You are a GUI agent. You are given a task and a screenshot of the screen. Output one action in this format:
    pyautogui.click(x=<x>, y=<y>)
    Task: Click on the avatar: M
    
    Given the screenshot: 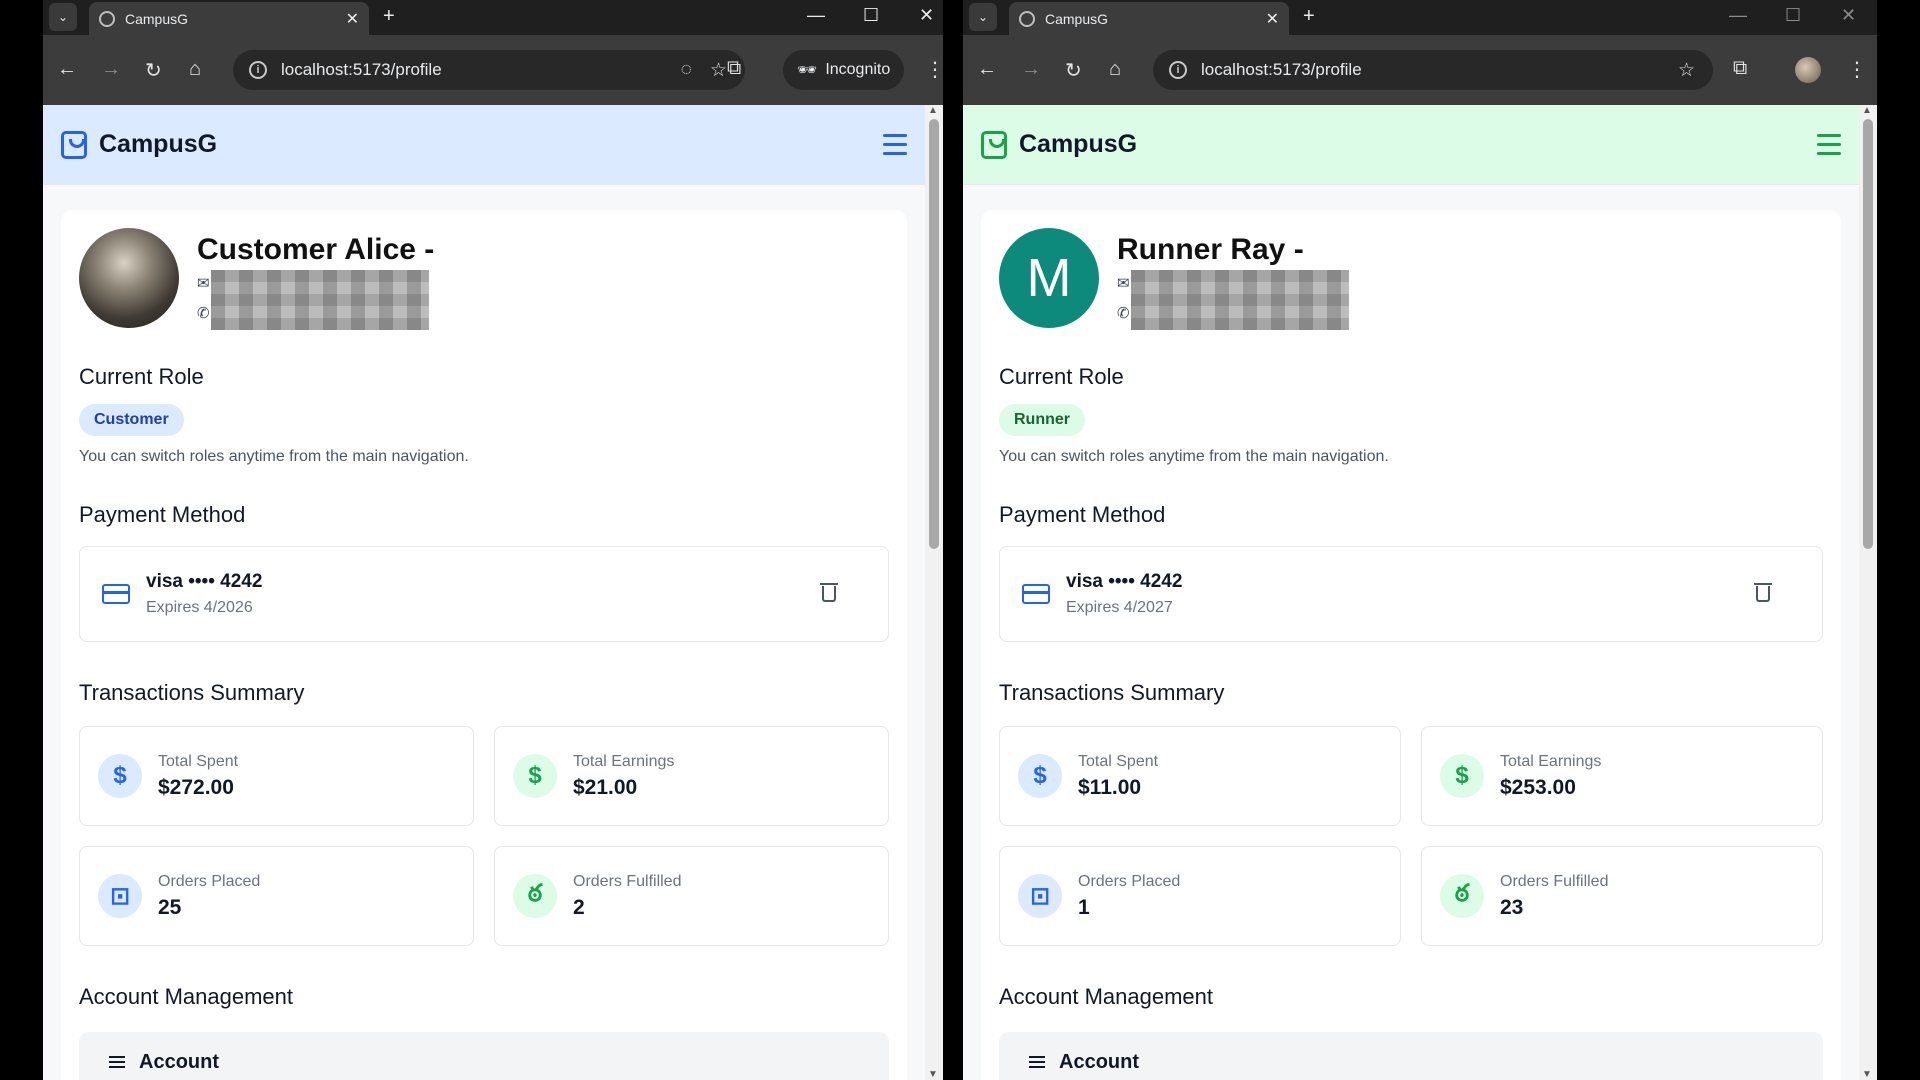 What is the action you would take?
    pyautogui.click(x=1049, y=278)
    